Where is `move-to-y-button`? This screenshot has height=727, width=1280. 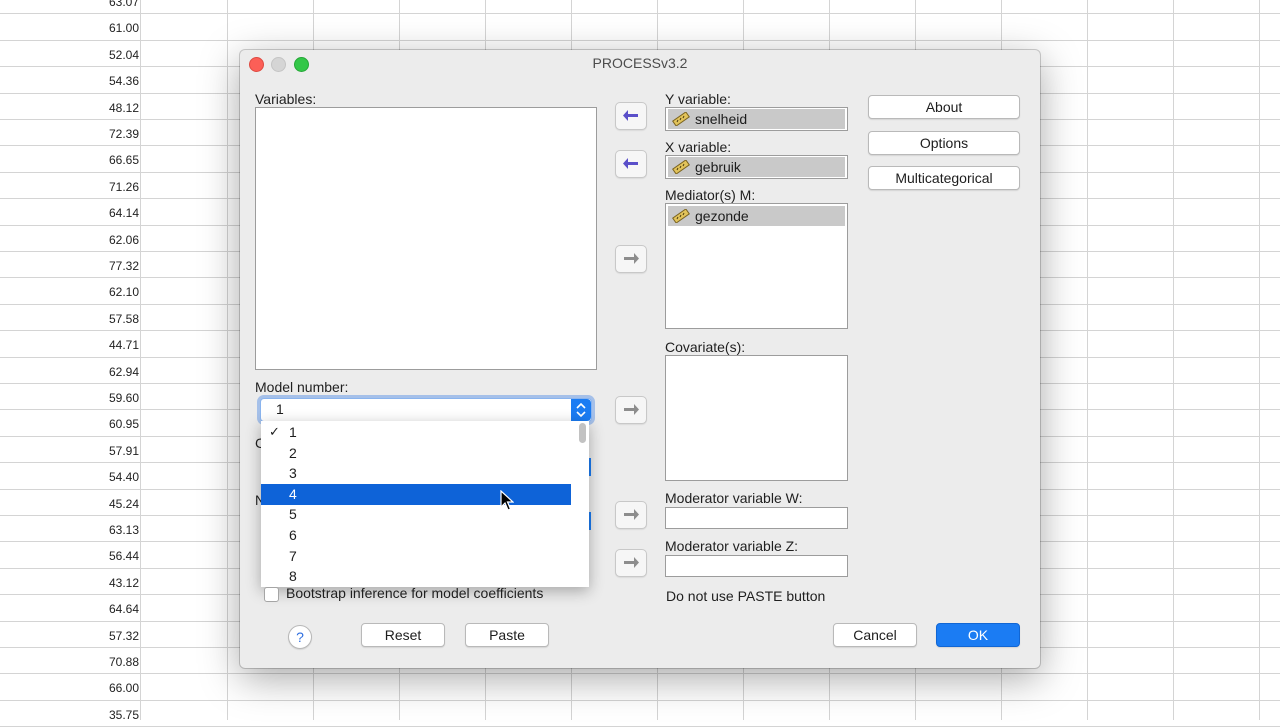 move-to-y-button is located at coordinates (631, 116).